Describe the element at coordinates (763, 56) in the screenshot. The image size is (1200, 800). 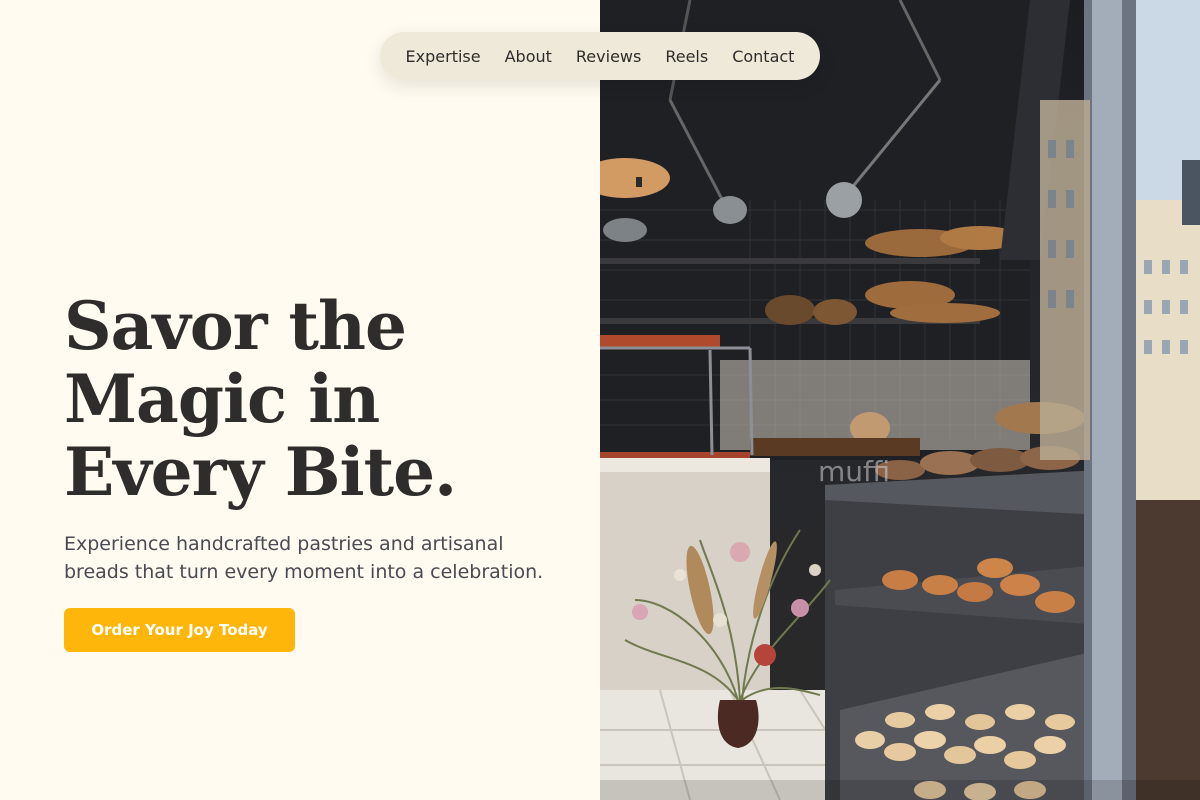
I see `nav-item-contact: Contact` at that location.